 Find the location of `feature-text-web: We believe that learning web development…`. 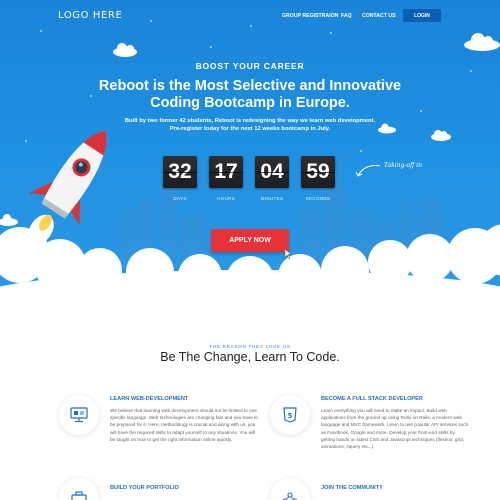

feature-text-web: We believe that learning web development… is located at coordinates (184, 425).